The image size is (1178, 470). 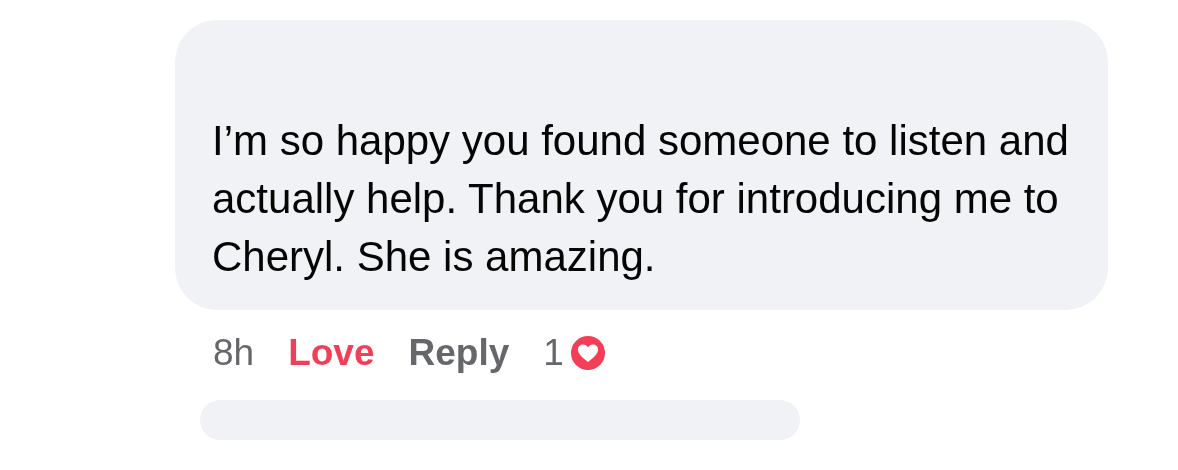 What do you see at coordinates (234, 353) in the screenshot?
I see `comment-time: 8h` at bounding box center [234, 353].